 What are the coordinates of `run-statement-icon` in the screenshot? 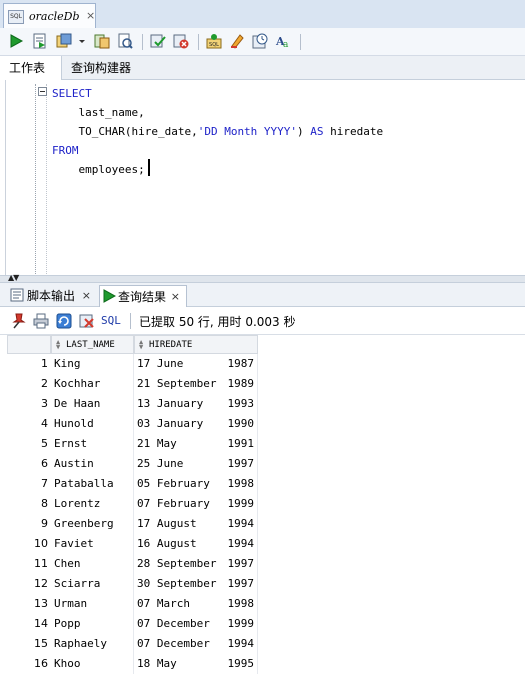 It's located at (16, 41).